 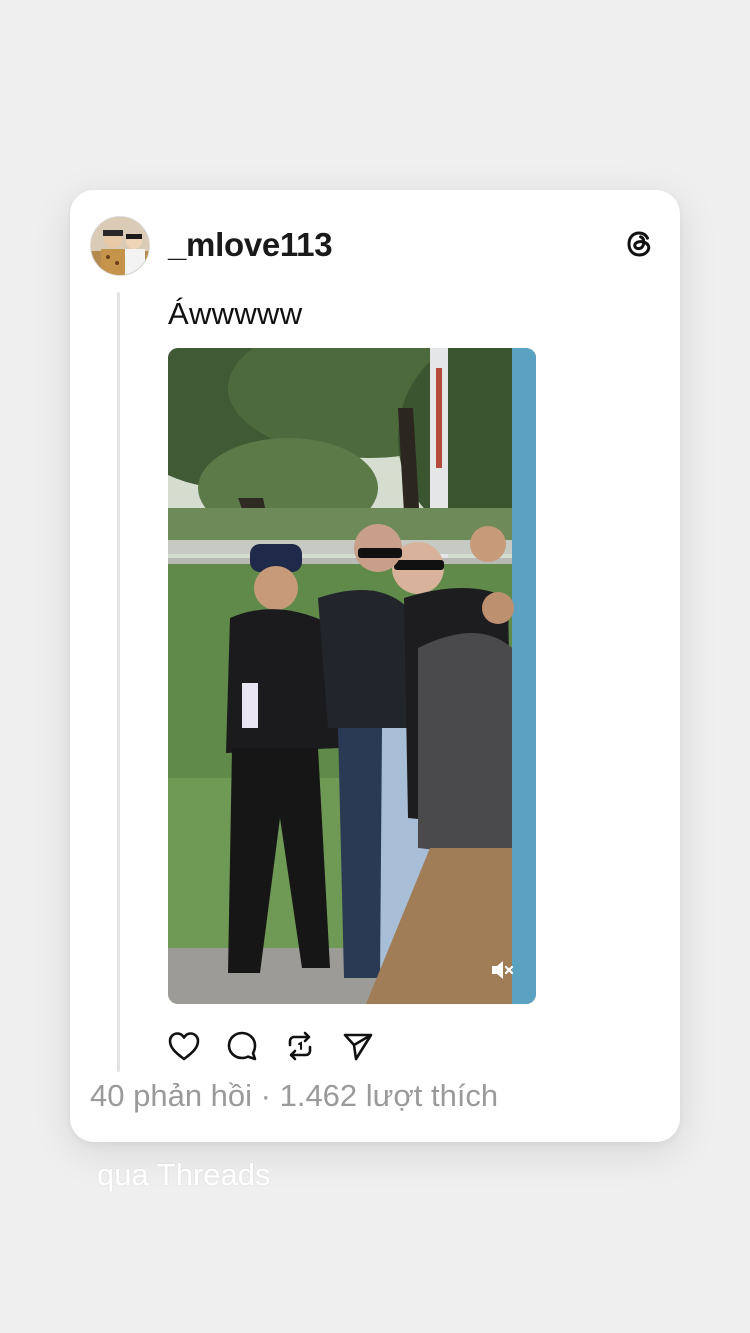 What do you see at coordinates (242, 1046) in the screenshot?
I see `comment-icon` at bounding box center [242, 1046].